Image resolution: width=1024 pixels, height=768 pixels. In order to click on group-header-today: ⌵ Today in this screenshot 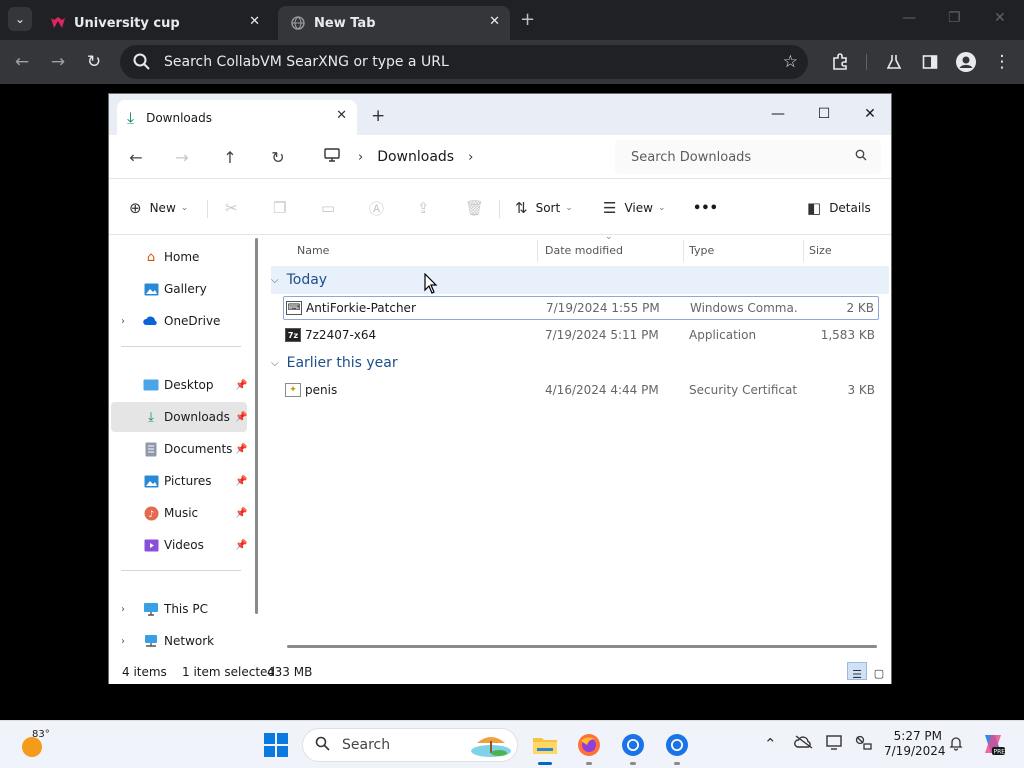, I will do `click(580, 280)`.